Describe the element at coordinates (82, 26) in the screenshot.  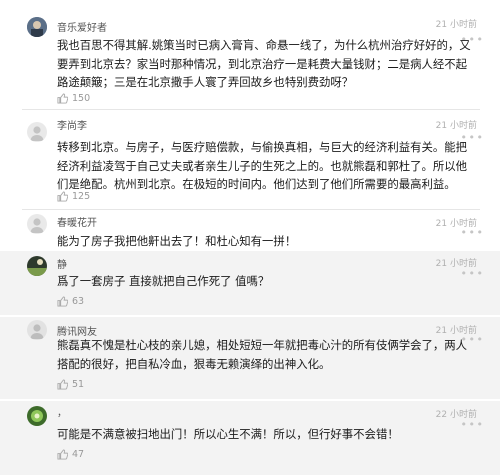
I see `username: 音乐爱好者` at that location.